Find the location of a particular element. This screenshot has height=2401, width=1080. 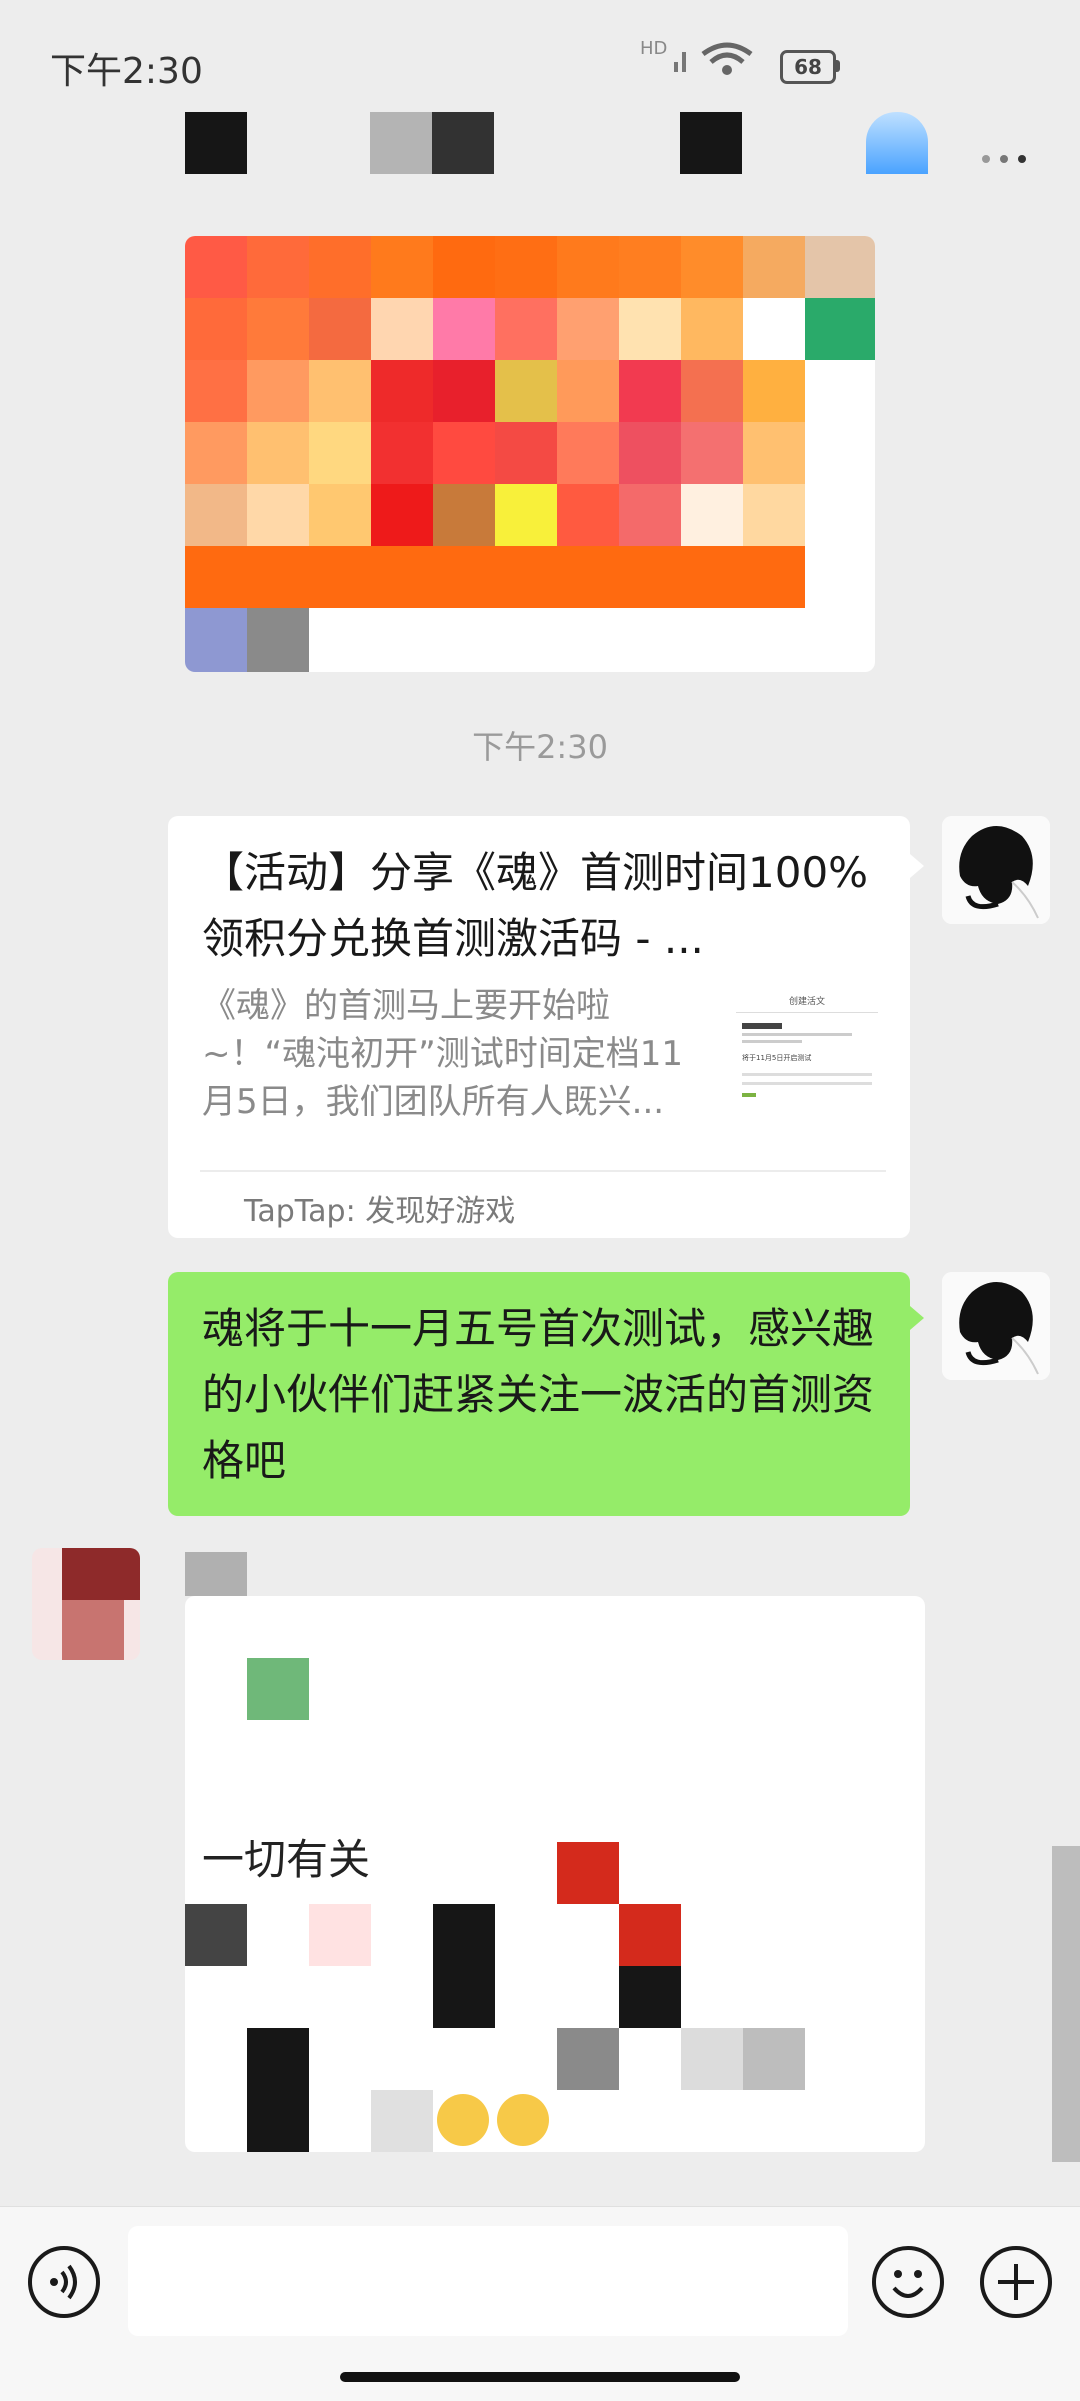

censored-image-message is located at coordinates (530, 454).